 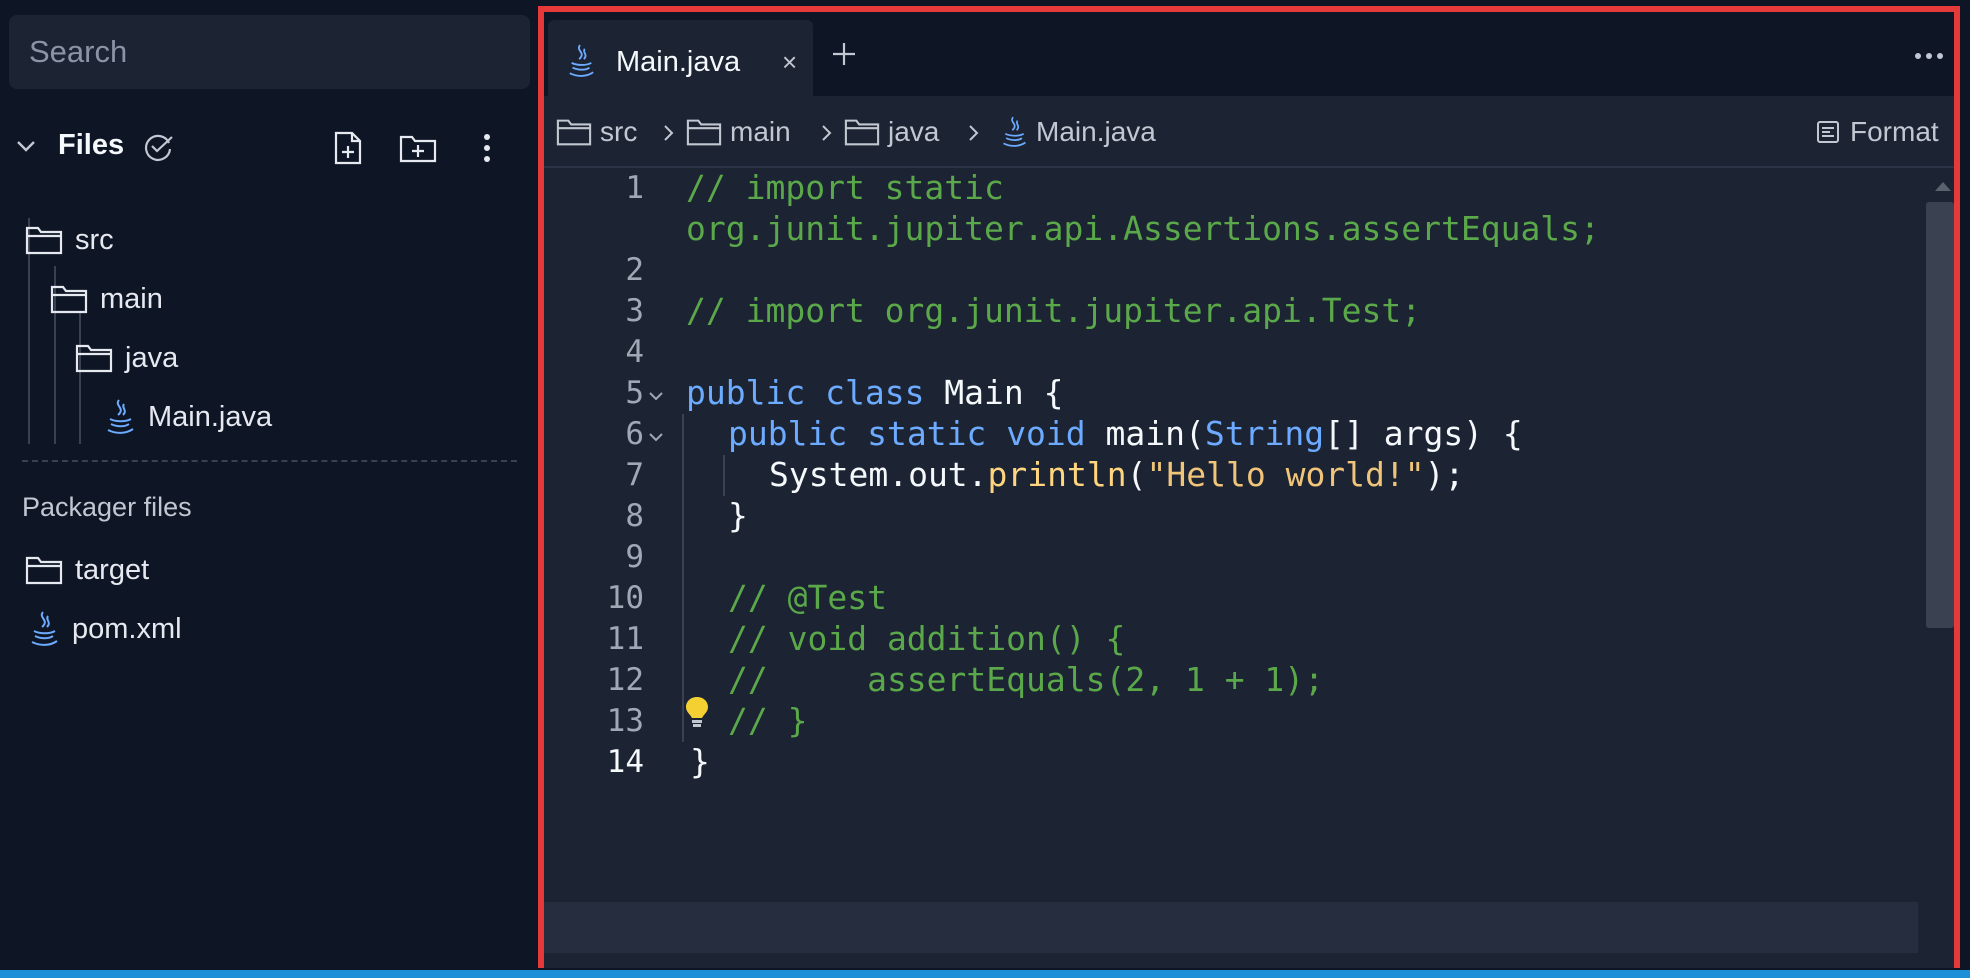 I want to click on breadcrumb-label: main, so click(x=760, y=131).